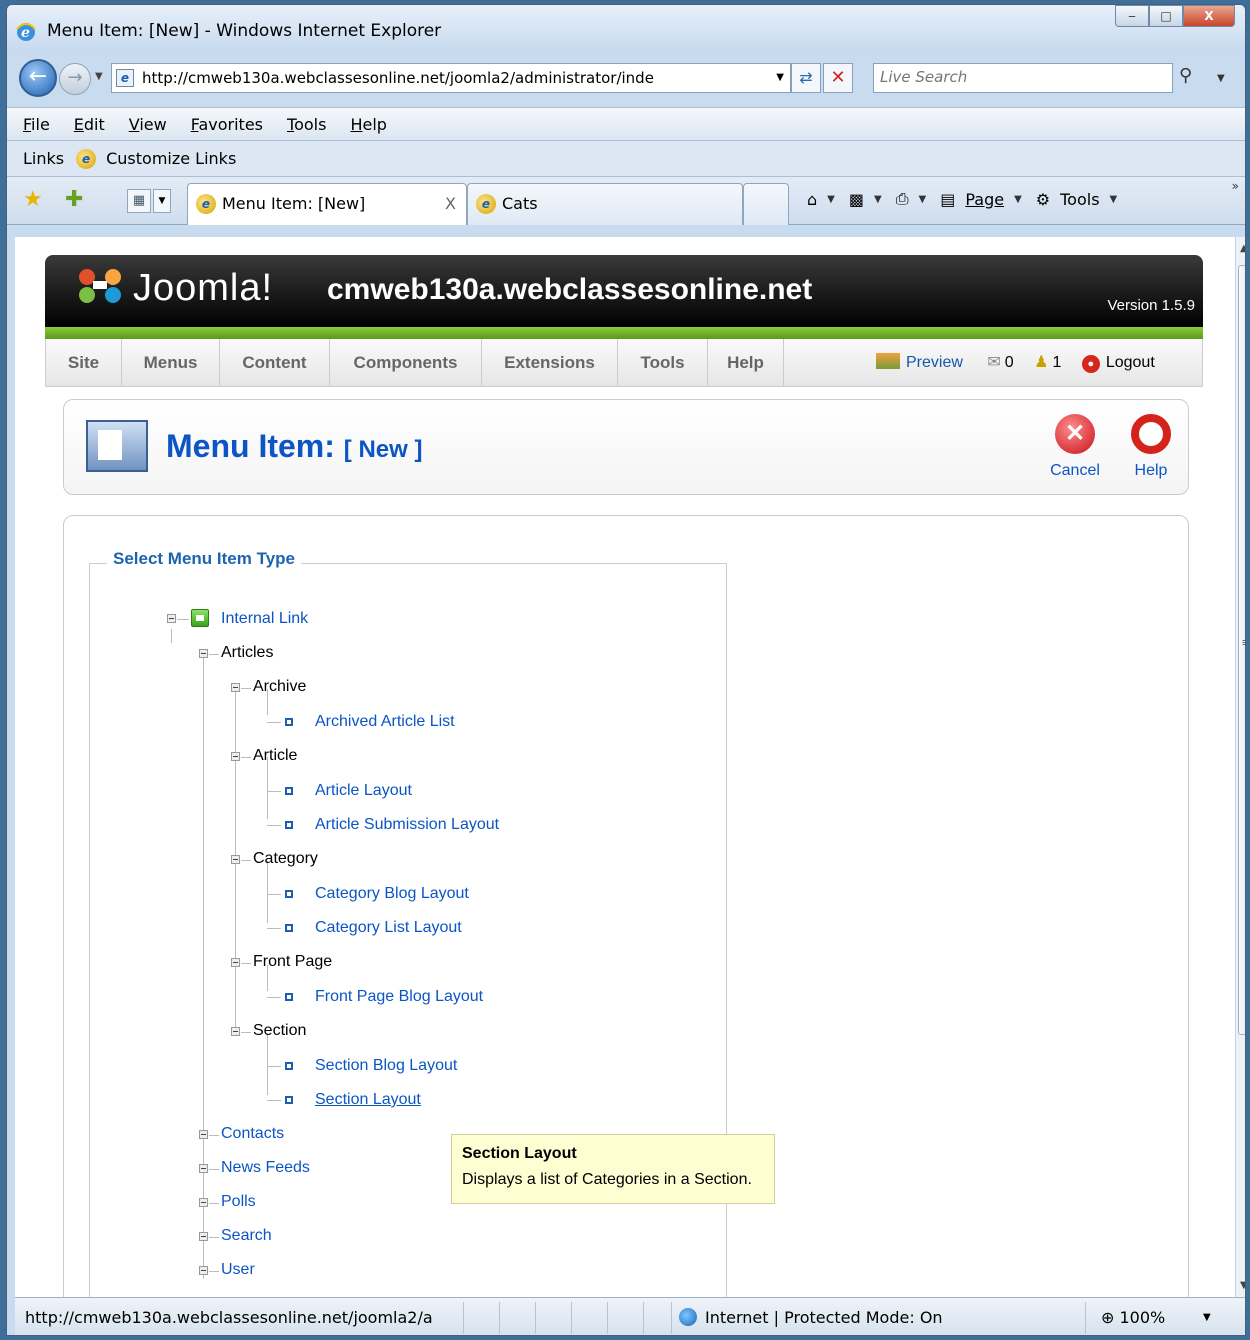 This screenshot has height=1340, width=1250. I want to click on address-dropdown-icon: ▼, so click(780, 77).